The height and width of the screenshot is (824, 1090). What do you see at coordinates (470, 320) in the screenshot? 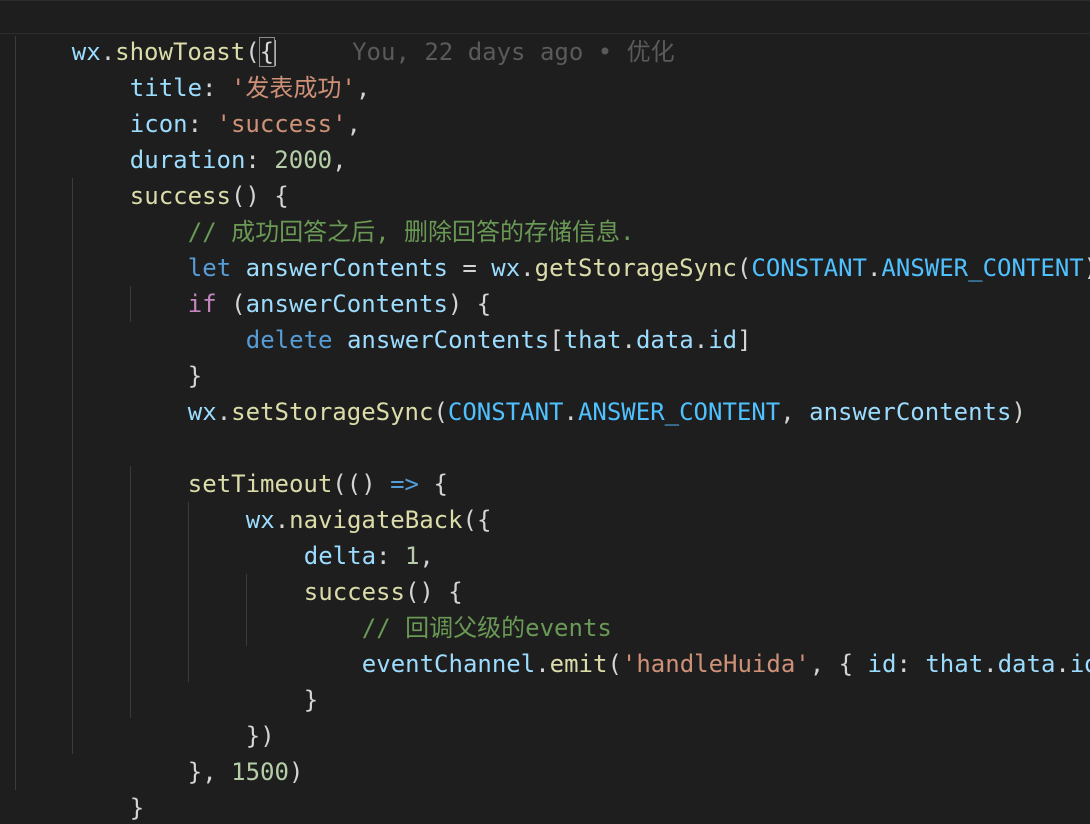
I see `code-line: delete answerContents[that.data.id]` at bounding box center [470, 320].